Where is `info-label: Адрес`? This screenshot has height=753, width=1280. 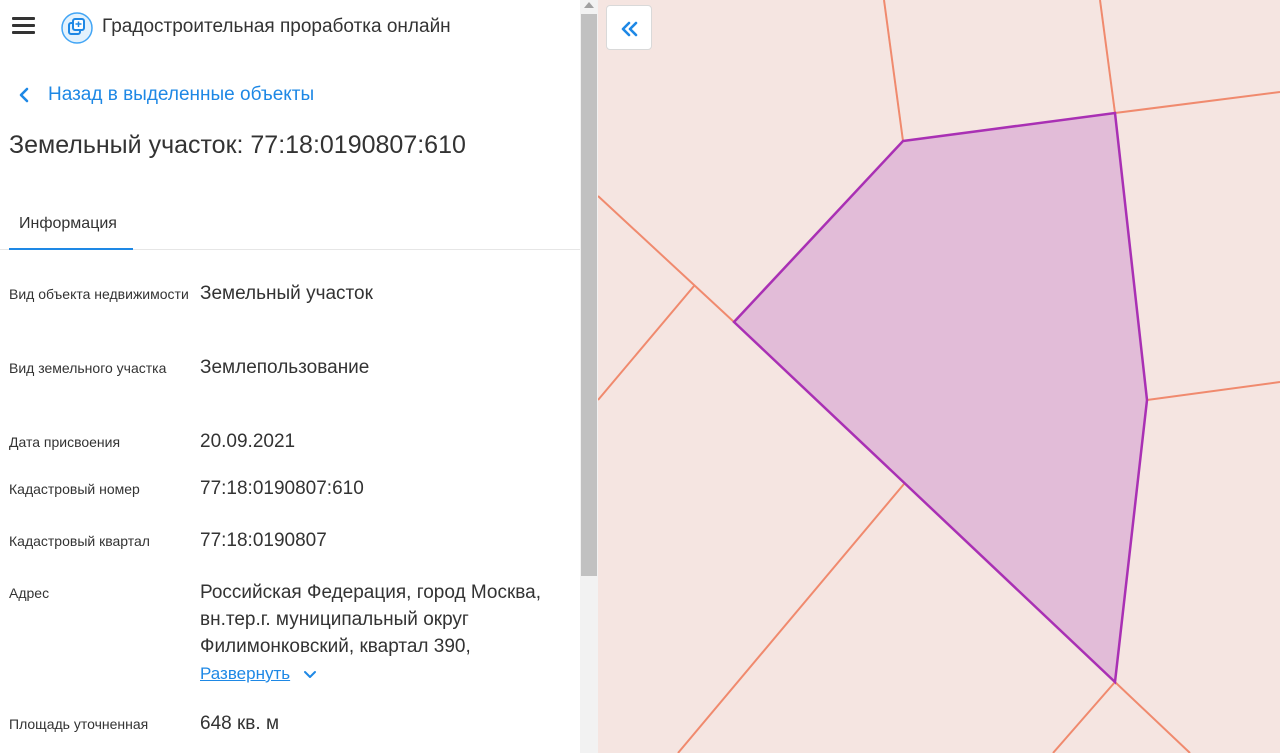 info-label: Адрес is located at coordinates (29, 593).